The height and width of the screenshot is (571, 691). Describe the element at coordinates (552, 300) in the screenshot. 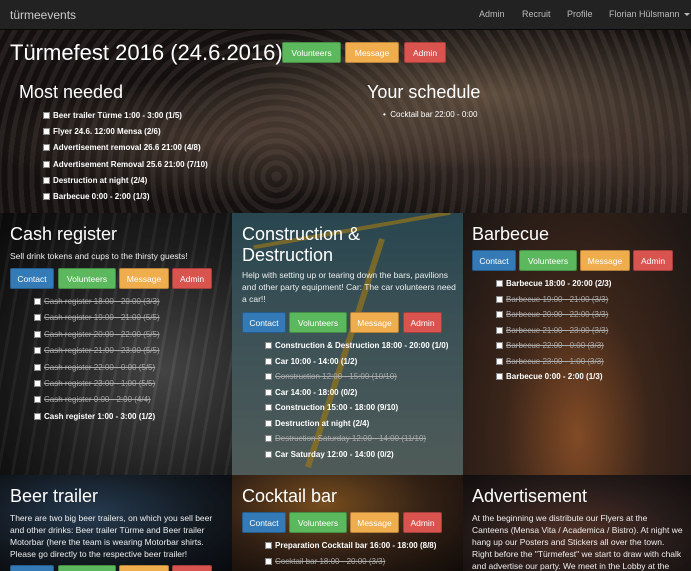

I see `barbecue-slot: Barbecue 19:00 - 21:00 (3/3)` at that location.